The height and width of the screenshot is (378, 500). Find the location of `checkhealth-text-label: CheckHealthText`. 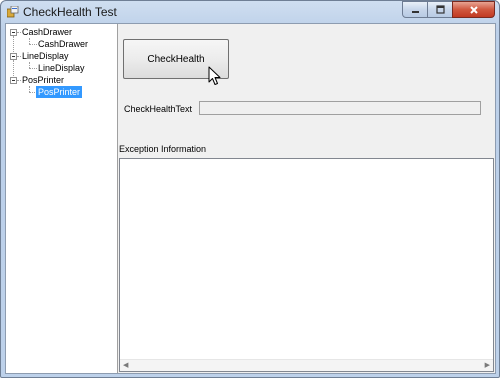

checkhealth-text-label: CheckHealthText is located at coordinates (158, 109).